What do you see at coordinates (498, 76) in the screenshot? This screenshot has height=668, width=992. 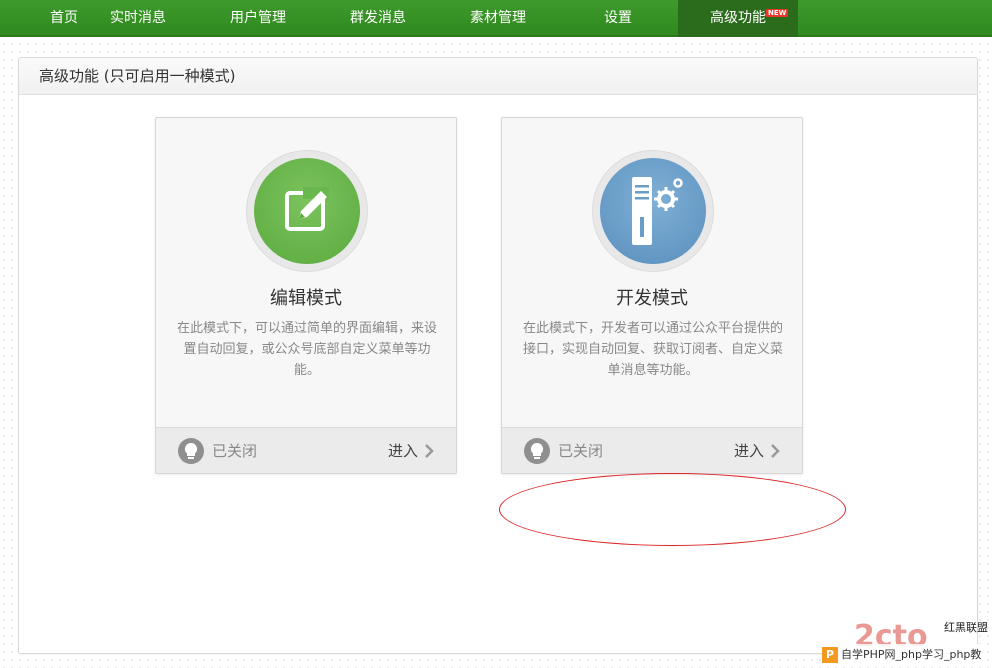 I see `panel-title: 高级功能 (只可启用一种模式)` at bounding box center [498, 76].